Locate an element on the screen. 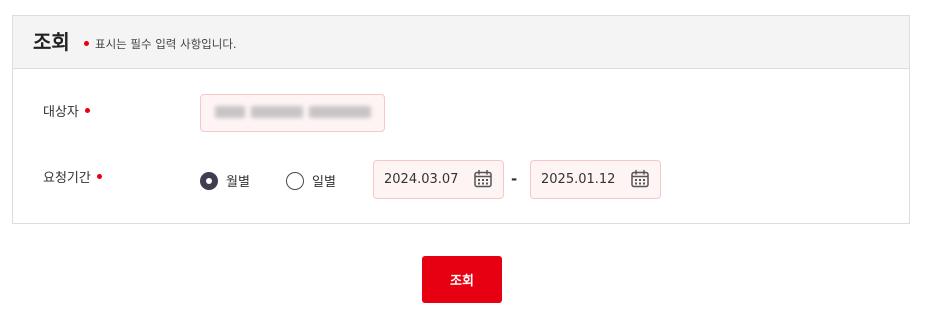 The height and width of the screenshot is (319, 928). radio-monthly-label: 월별 is located at coordinates (238, 182).